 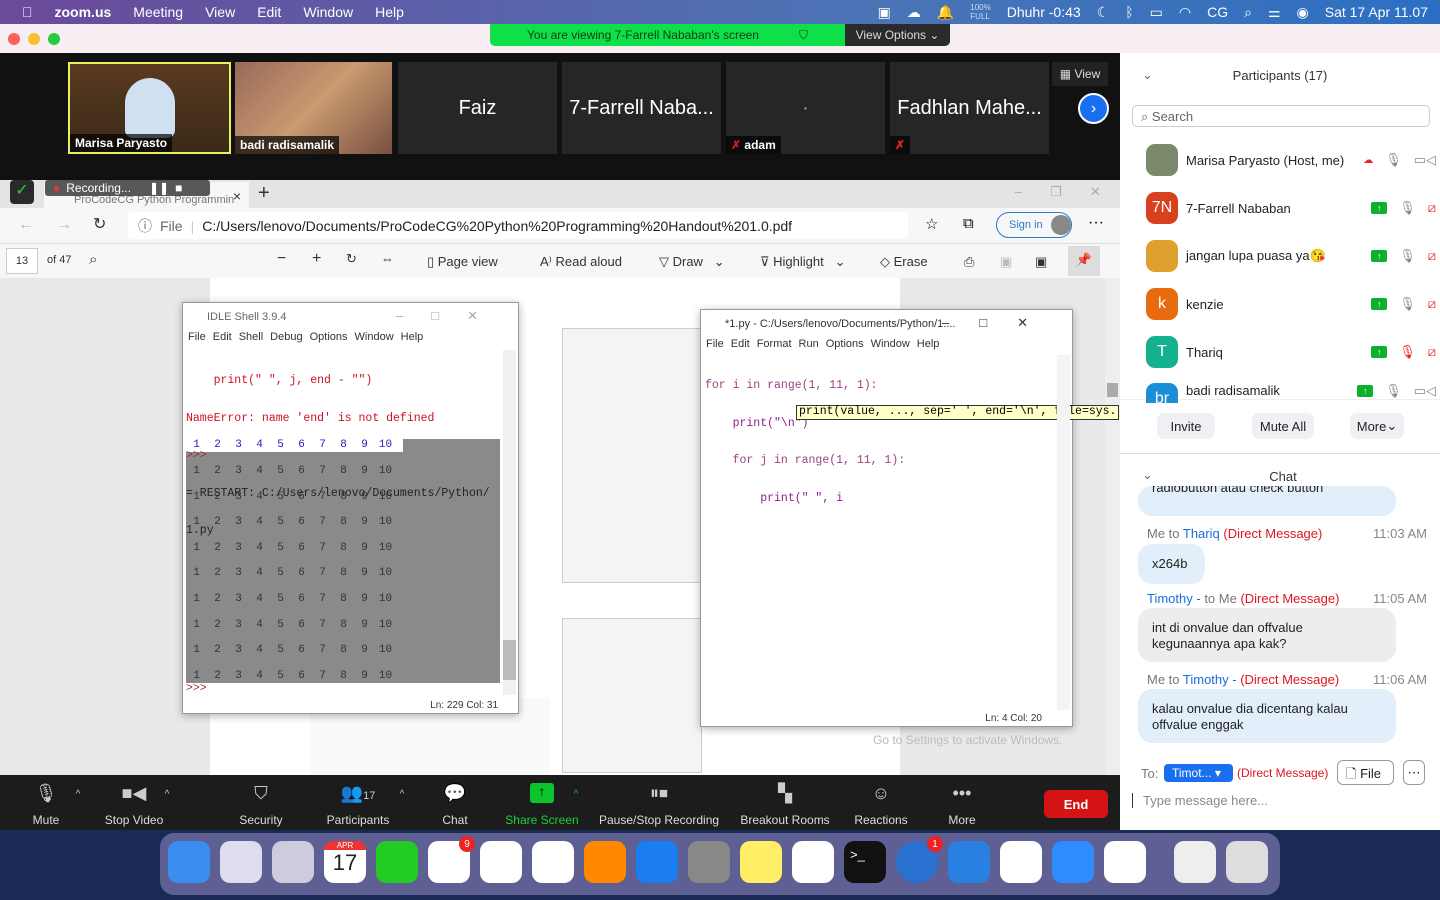 I want to click on participant-row: 7N 7-Farrell Nababan ↑ 🎙︎ ⧄, so click(x=1291, y=208).